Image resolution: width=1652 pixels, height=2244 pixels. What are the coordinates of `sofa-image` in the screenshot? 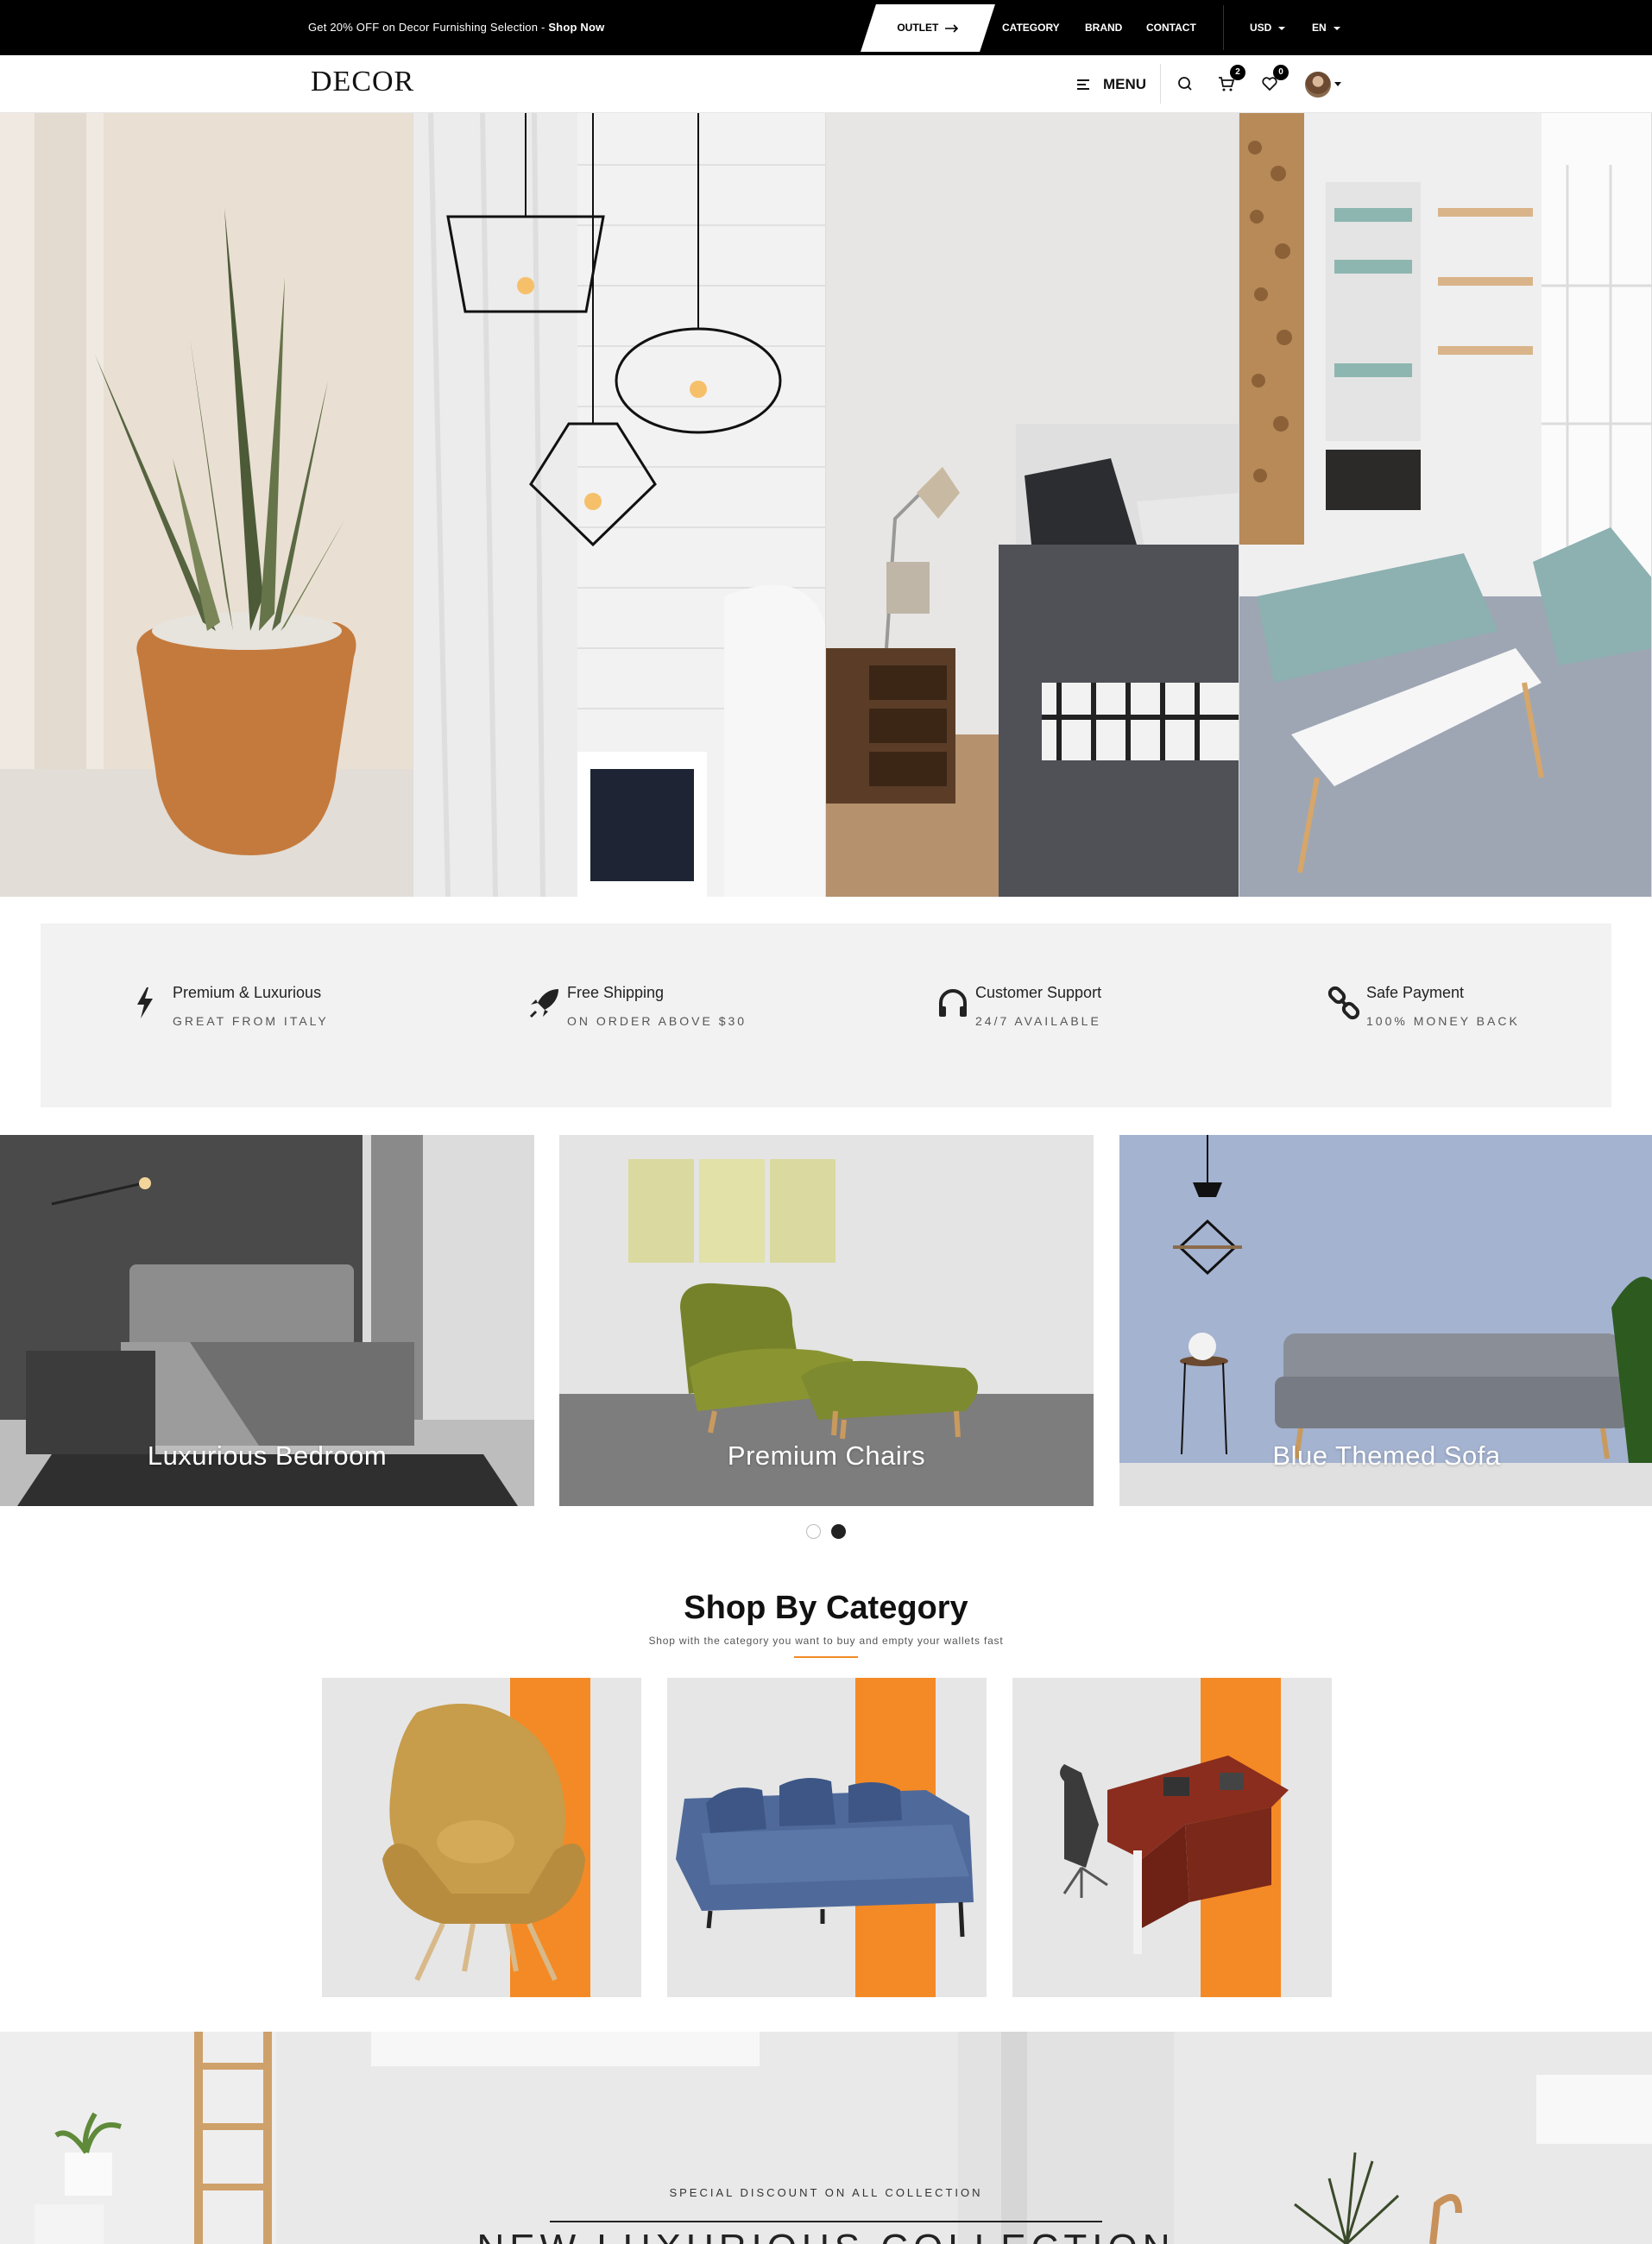 It's located at (825, 1858).